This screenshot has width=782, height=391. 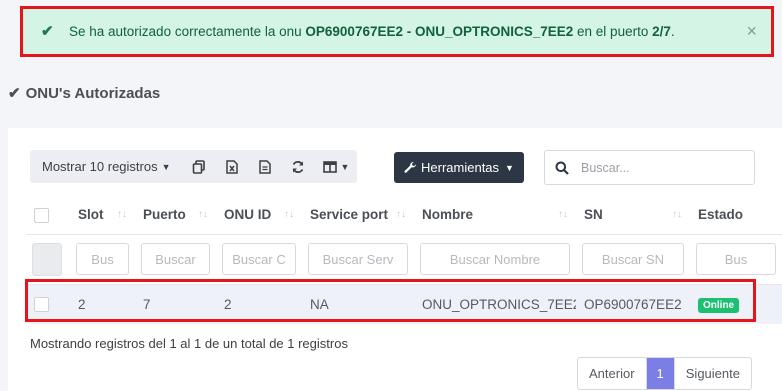 I want to click on page-1-button: 1, so click(x=659, y=373).